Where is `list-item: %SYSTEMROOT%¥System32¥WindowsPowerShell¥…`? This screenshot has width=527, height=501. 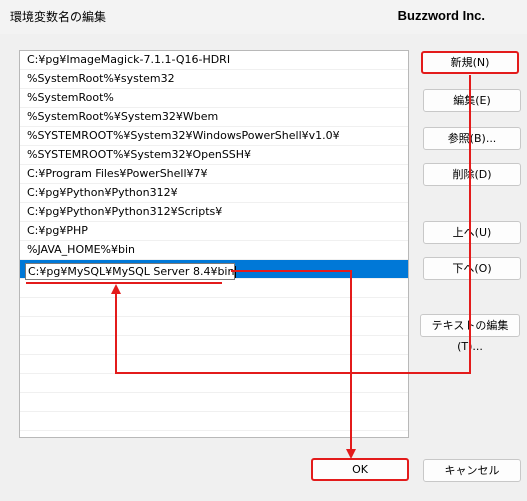
list-item: %SYSTEMROOT%¥System32¥WindowsPowerShell¥… is located at coordinates (214, 136).